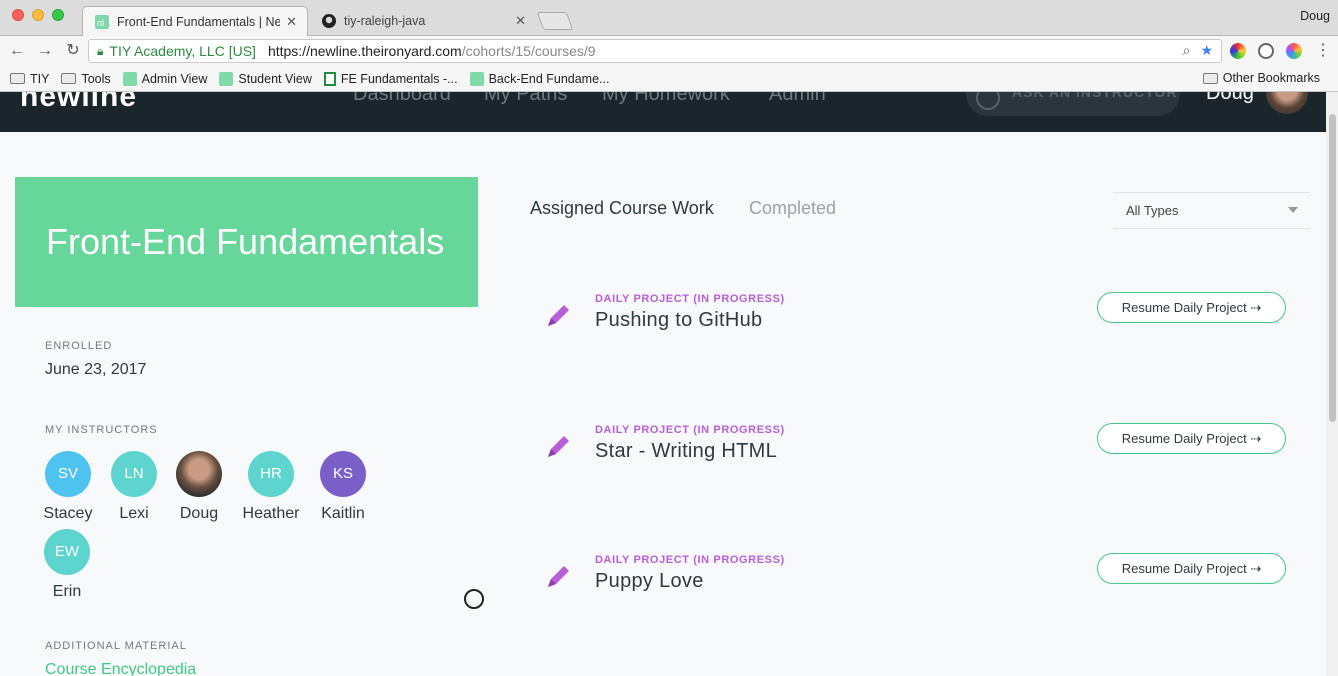 This screenshot has height=676, width=1338. Describe the element at coordinates (120, 668) in the screenshot. I see `course-encyclopedia-link: Course Encyclopedia` at that location.